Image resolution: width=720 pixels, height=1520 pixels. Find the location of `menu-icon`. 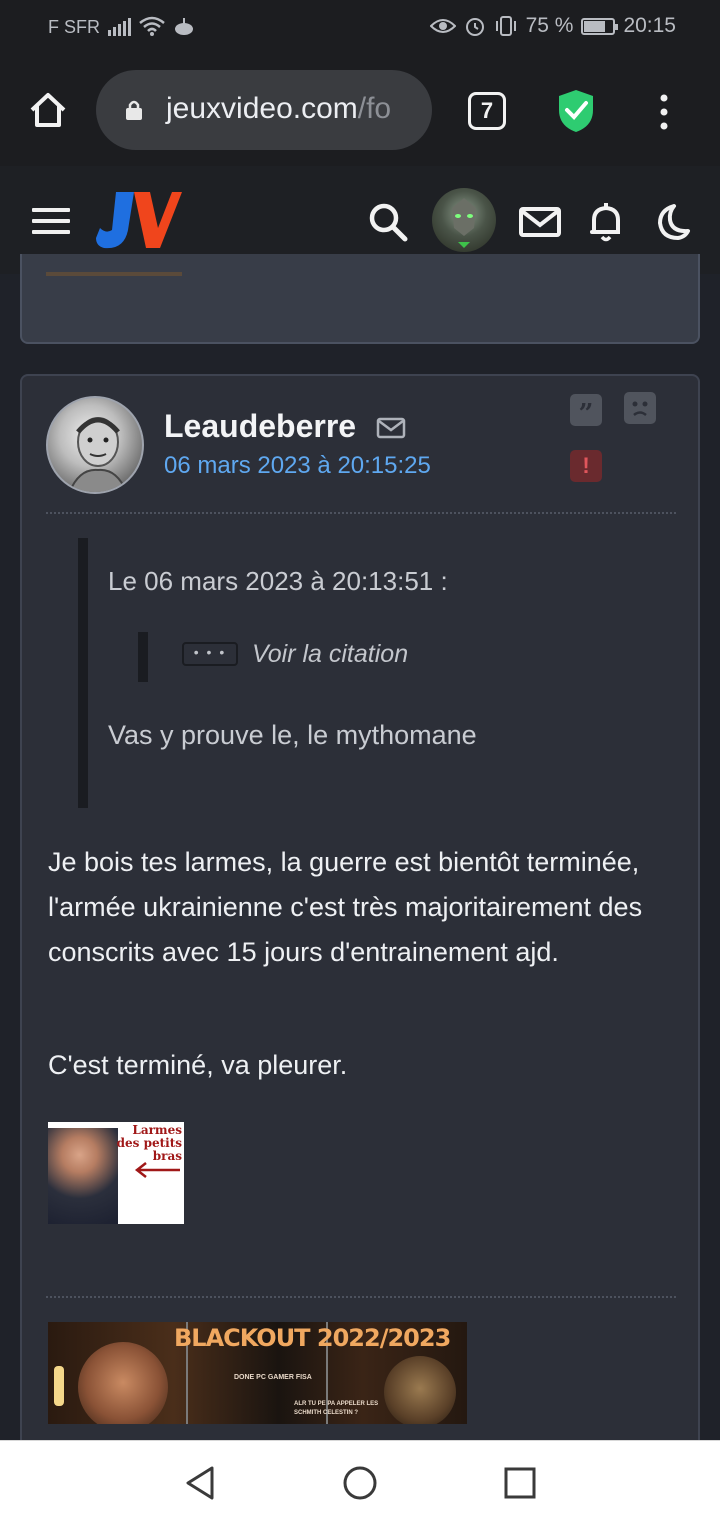

menu-icon is located at coordinates (51, 222).